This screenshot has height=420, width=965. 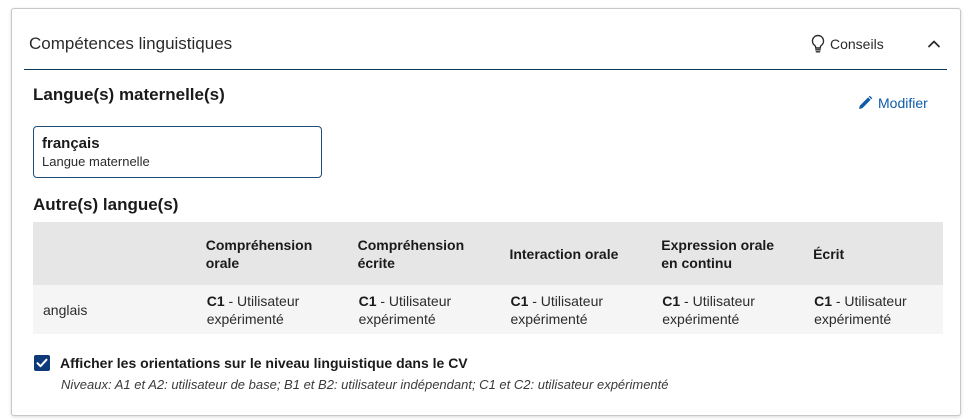 I want to click on lightbulb-icon, so click(x=818, y=43).